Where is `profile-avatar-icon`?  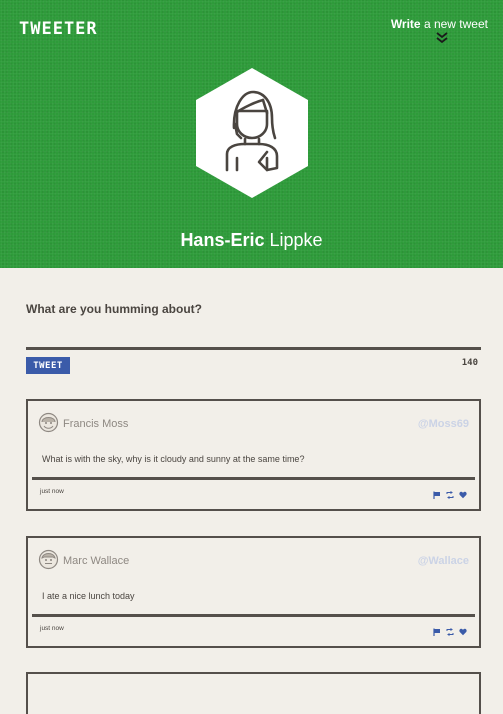 profile-avatar-icon is located at coordinates (252, 133).